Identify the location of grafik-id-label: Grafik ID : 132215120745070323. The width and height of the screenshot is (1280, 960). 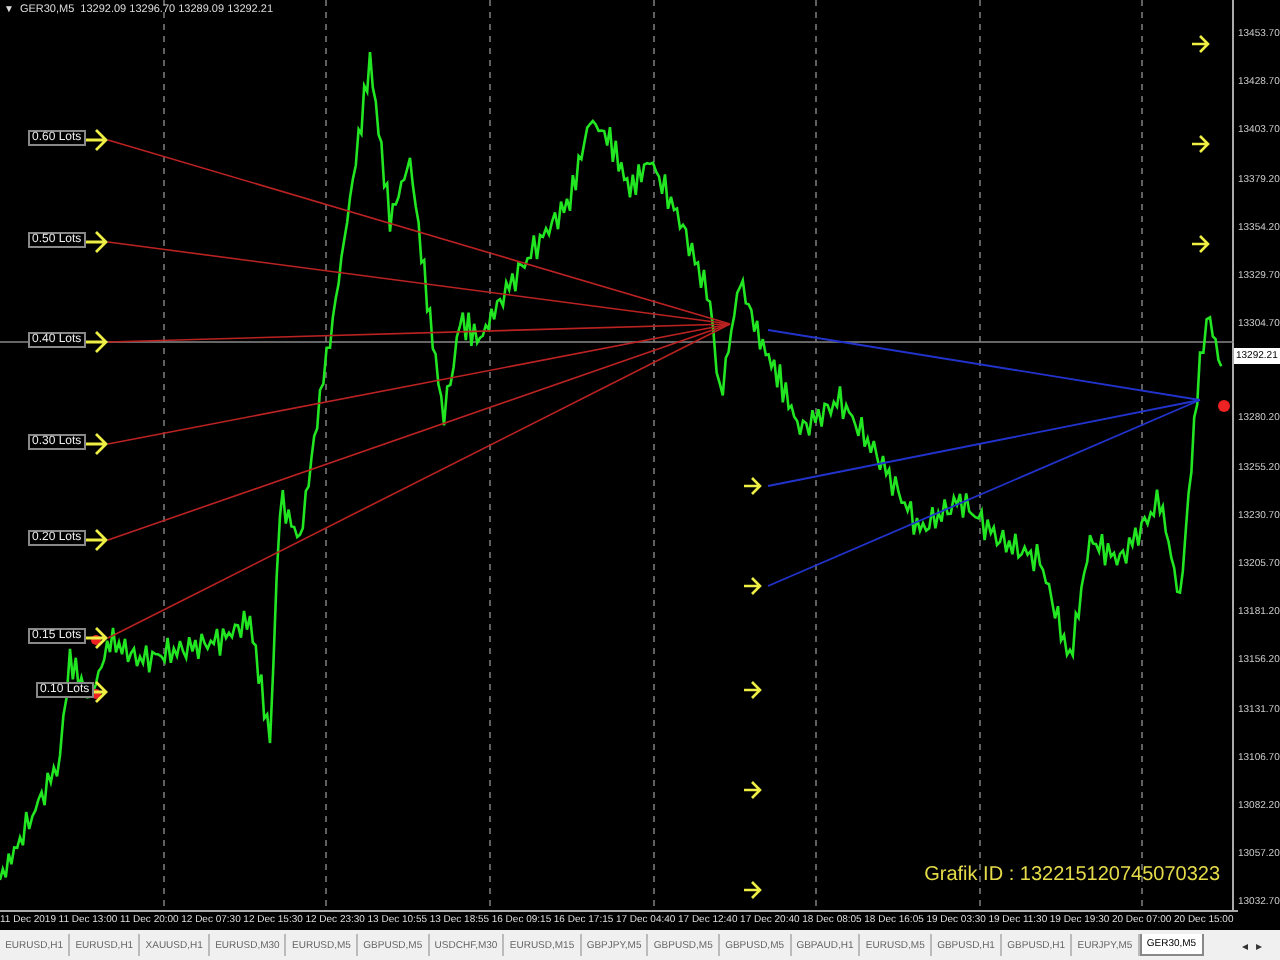
(1072, 875).